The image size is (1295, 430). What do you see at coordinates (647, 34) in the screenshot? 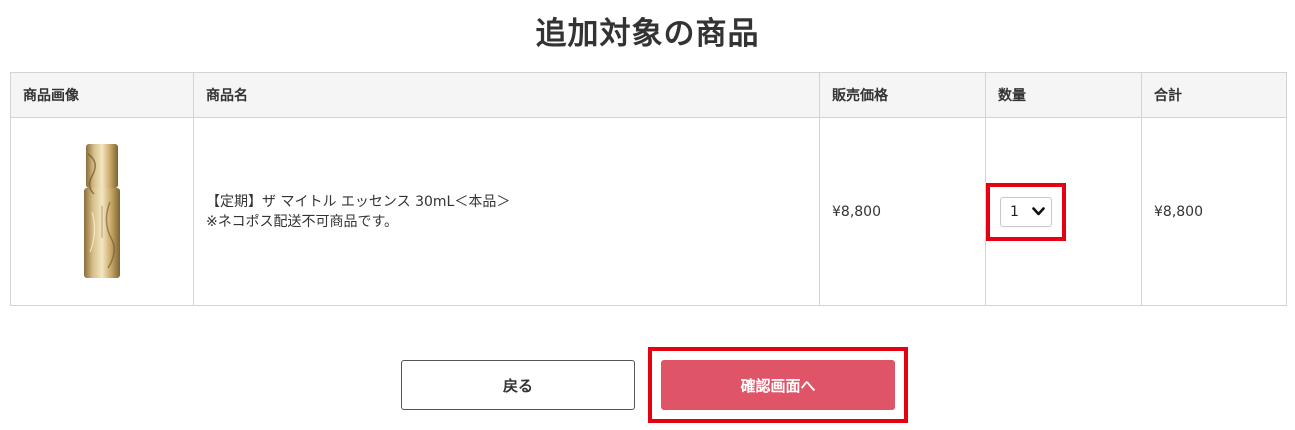
I see `page-title: 追加対象の商品` at bounding box center [647, 34].